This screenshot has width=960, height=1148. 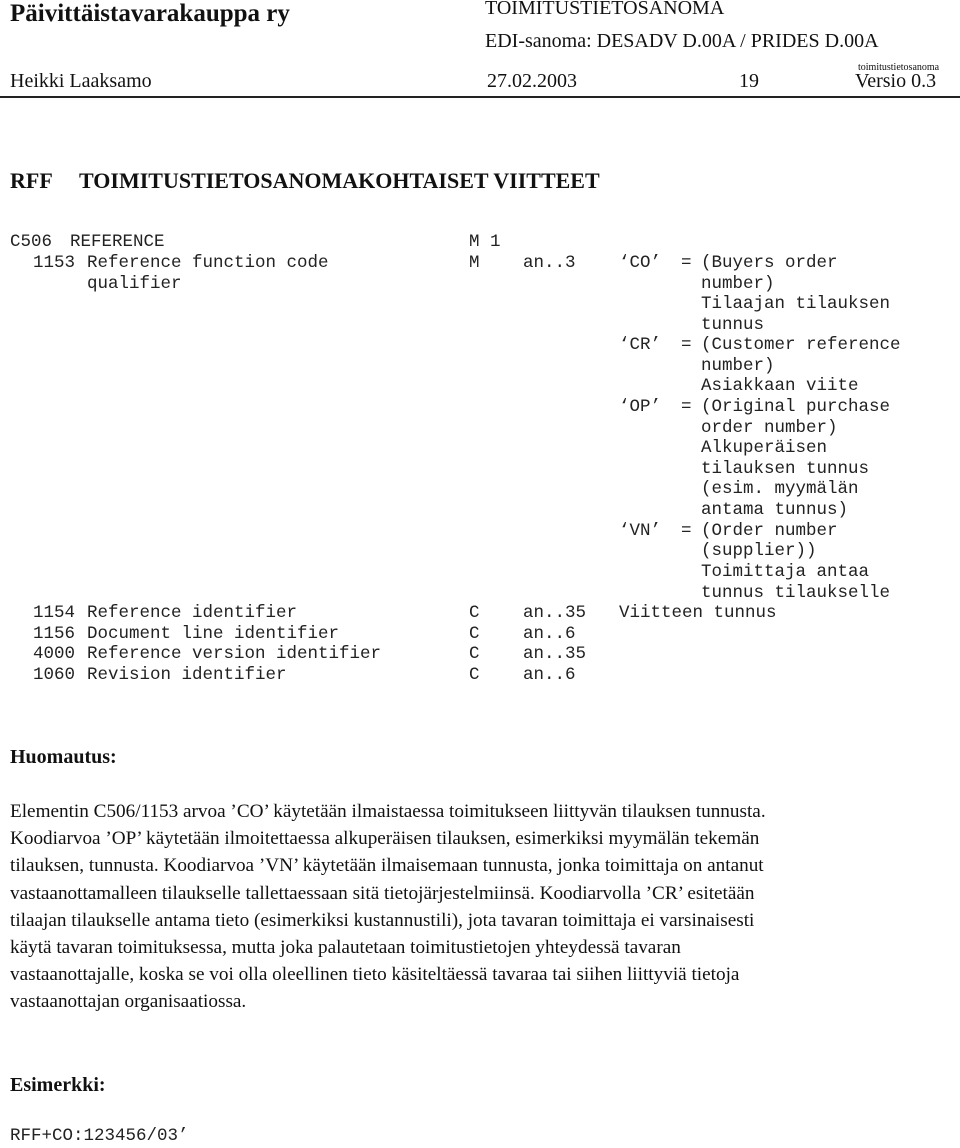 What do you see at coordinates (775, 510) in the screenshot?
I see `code-description: antama tunnus)` at bounding box center [775, 510].